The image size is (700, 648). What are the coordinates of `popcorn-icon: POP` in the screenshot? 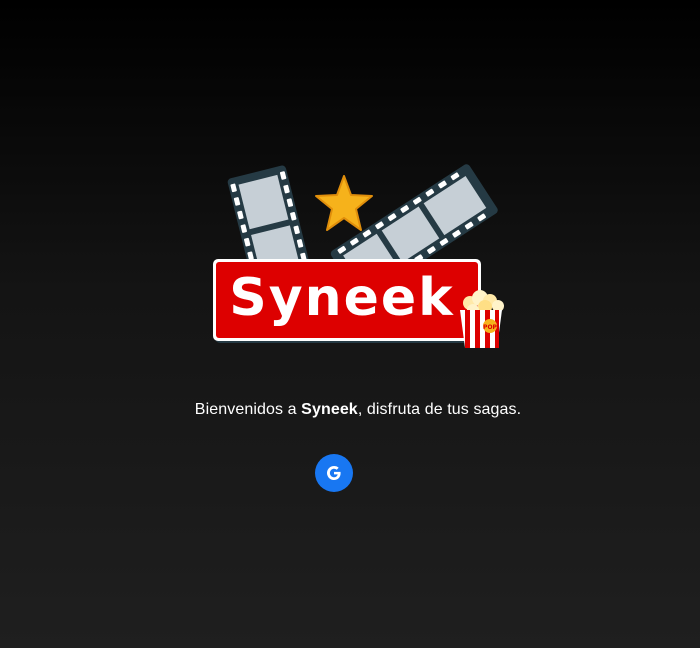 It's located at (482, 319).